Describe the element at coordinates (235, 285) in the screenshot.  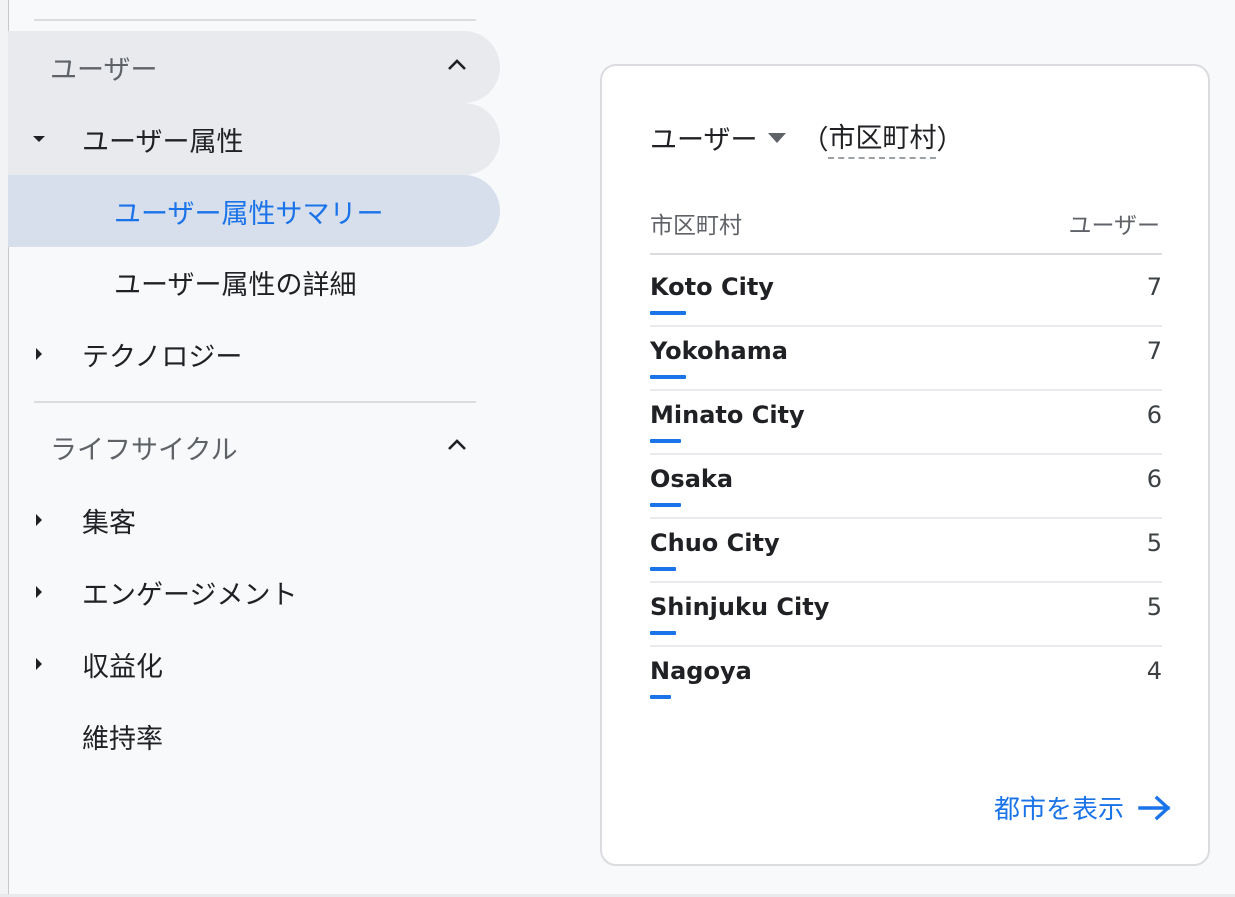
I see `sidebar-item-label: ユーザー属性の詳細` at that location.